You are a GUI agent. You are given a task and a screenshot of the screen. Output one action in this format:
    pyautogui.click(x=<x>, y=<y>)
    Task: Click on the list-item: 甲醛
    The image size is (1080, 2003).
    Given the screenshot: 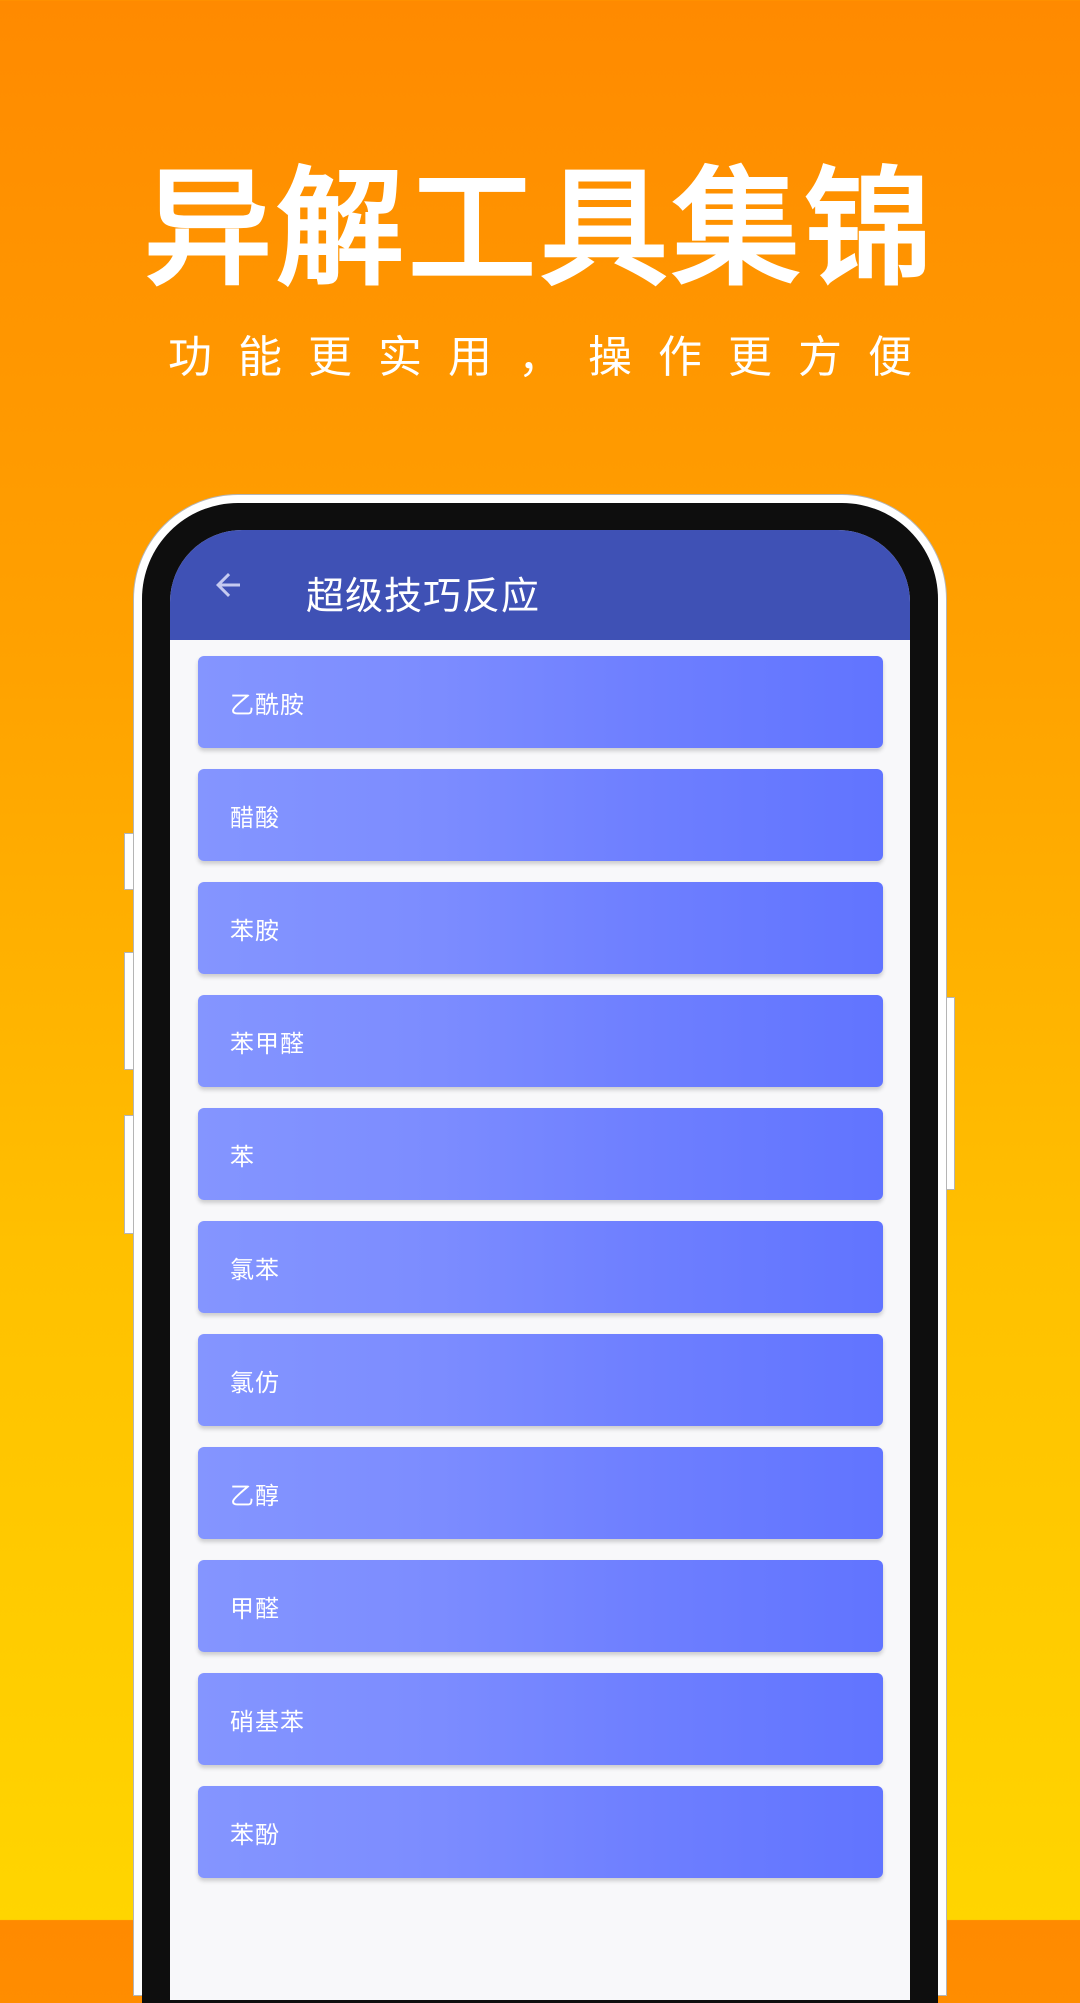 What is the action you would take?
    pyautogui.click(x=540, y=1606)
    